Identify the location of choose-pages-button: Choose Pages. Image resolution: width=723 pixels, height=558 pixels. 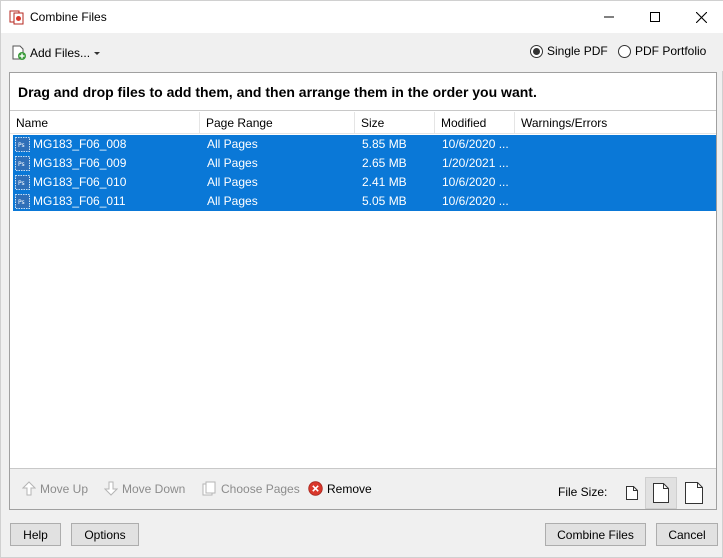
(251, 488).